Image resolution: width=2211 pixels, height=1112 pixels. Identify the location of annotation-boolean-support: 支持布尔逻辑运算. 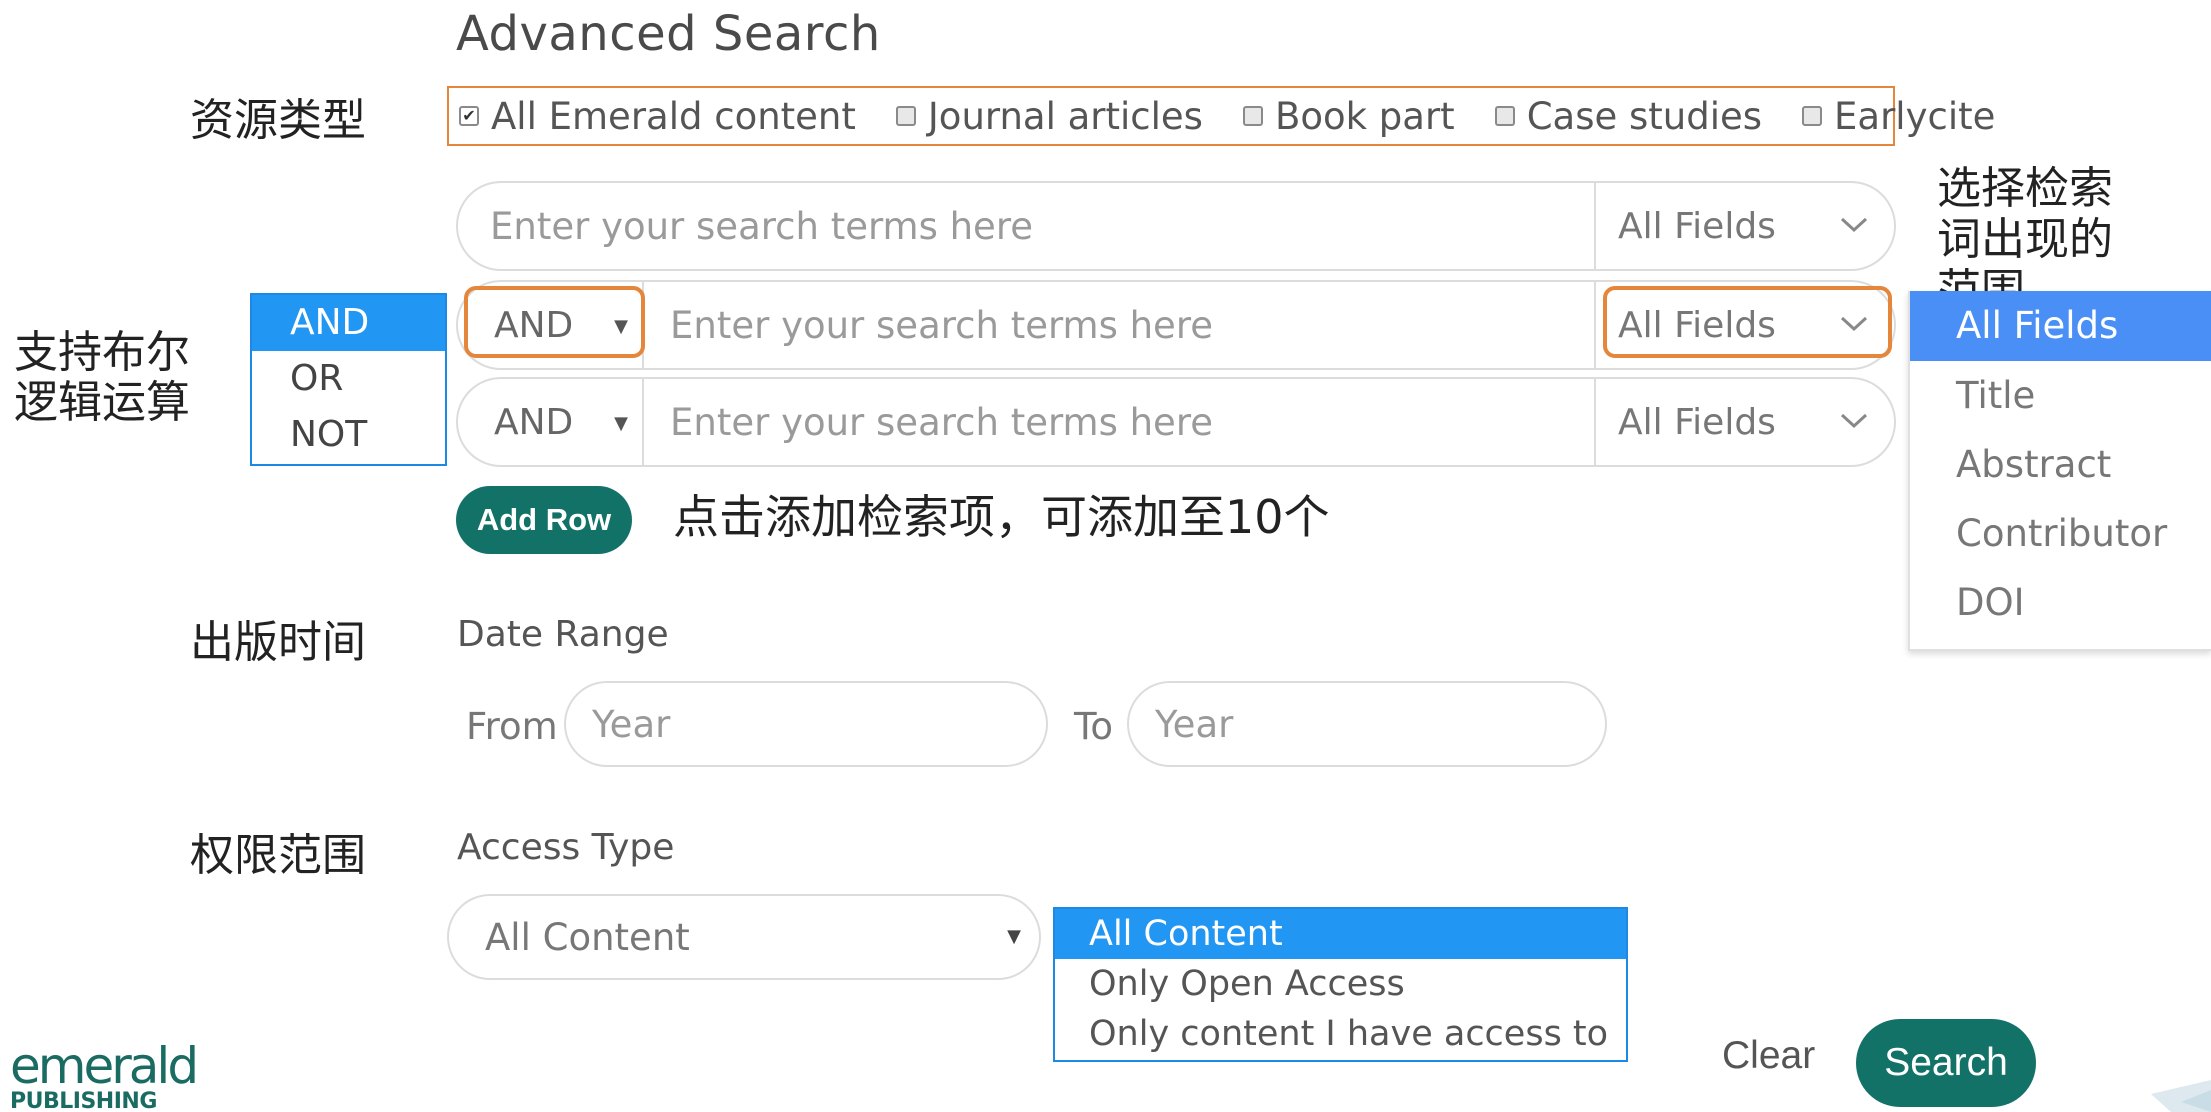
(102, 377).